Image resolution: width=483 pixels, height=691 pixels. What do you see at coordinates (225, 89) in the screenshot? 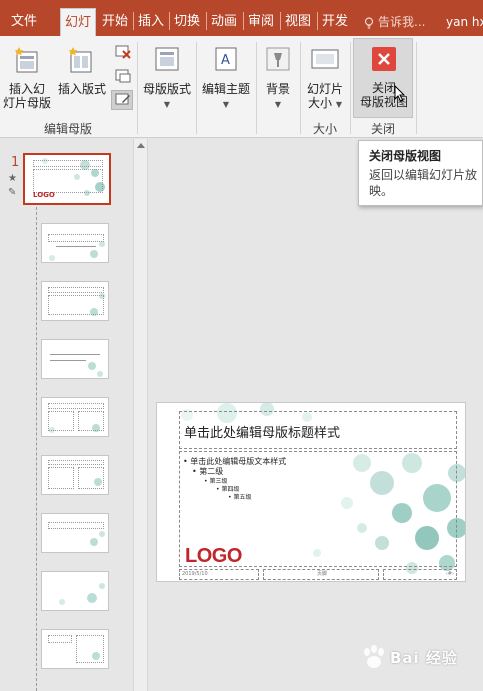
I see `edit-theme-label: 编辑主题` at bounding box center [225, 89].